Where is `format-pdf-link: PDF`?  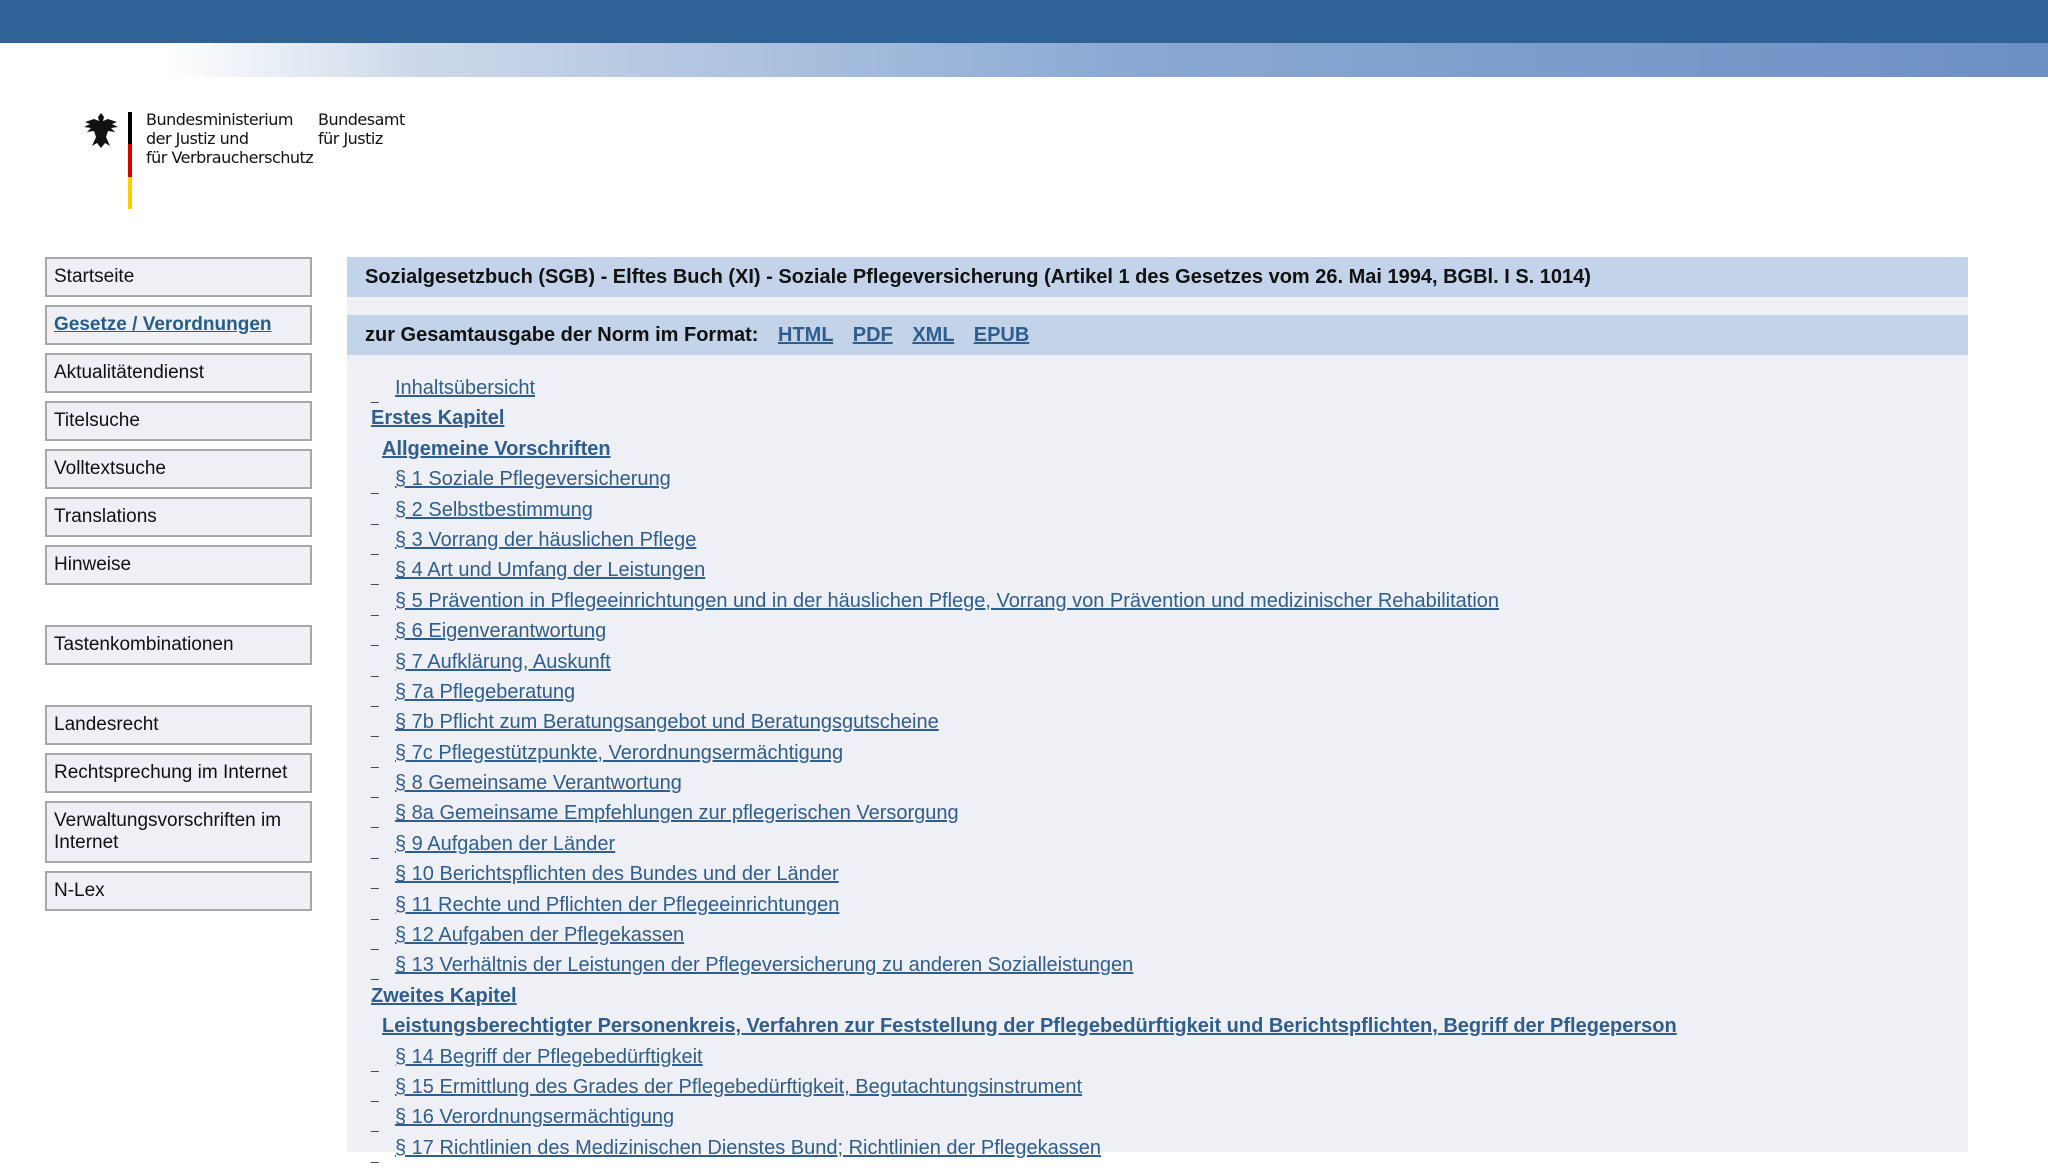
format-pdf-link: PDF is located at coordinates (873, 335).